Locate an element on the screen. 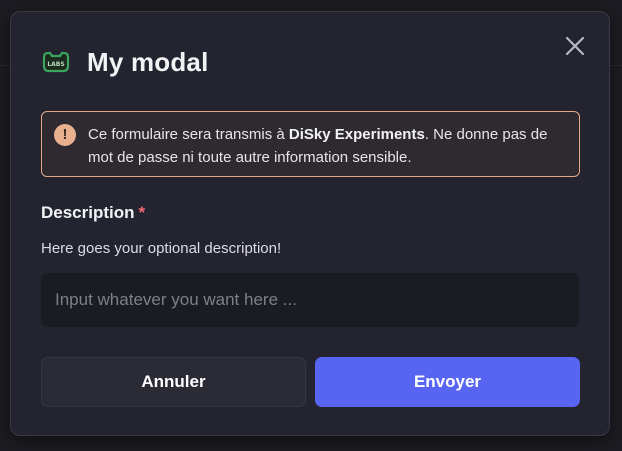  warning-app-name: DiSky Experiments is located at coordinates (356, 134).